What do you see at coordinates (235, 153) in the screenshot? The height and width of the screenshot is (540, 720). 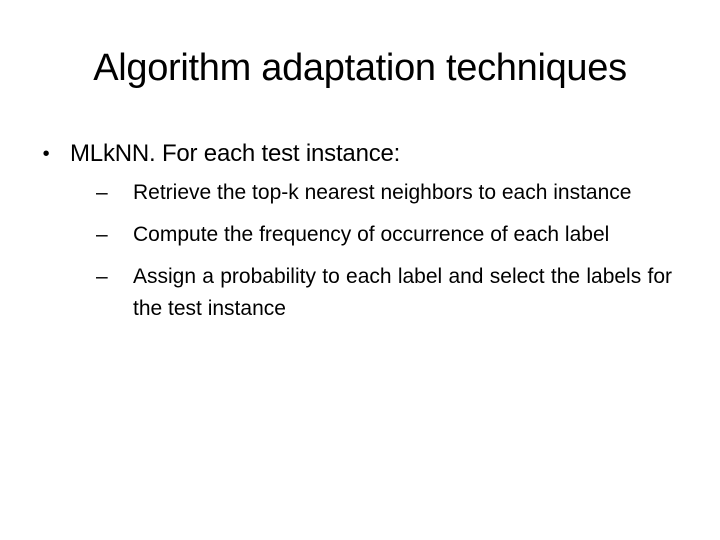 I see `bullet-text: MLkNN. For each test instance:` at bounding box center [235, 153].